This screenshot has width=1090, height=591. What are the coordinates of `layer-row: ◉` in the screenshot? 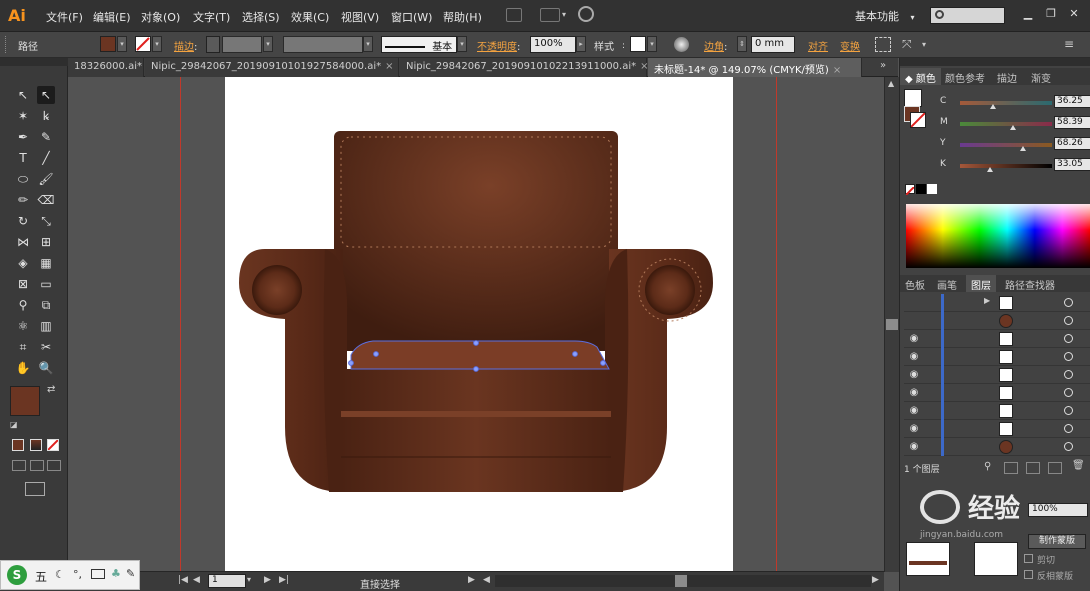 It's located at (997, 411).